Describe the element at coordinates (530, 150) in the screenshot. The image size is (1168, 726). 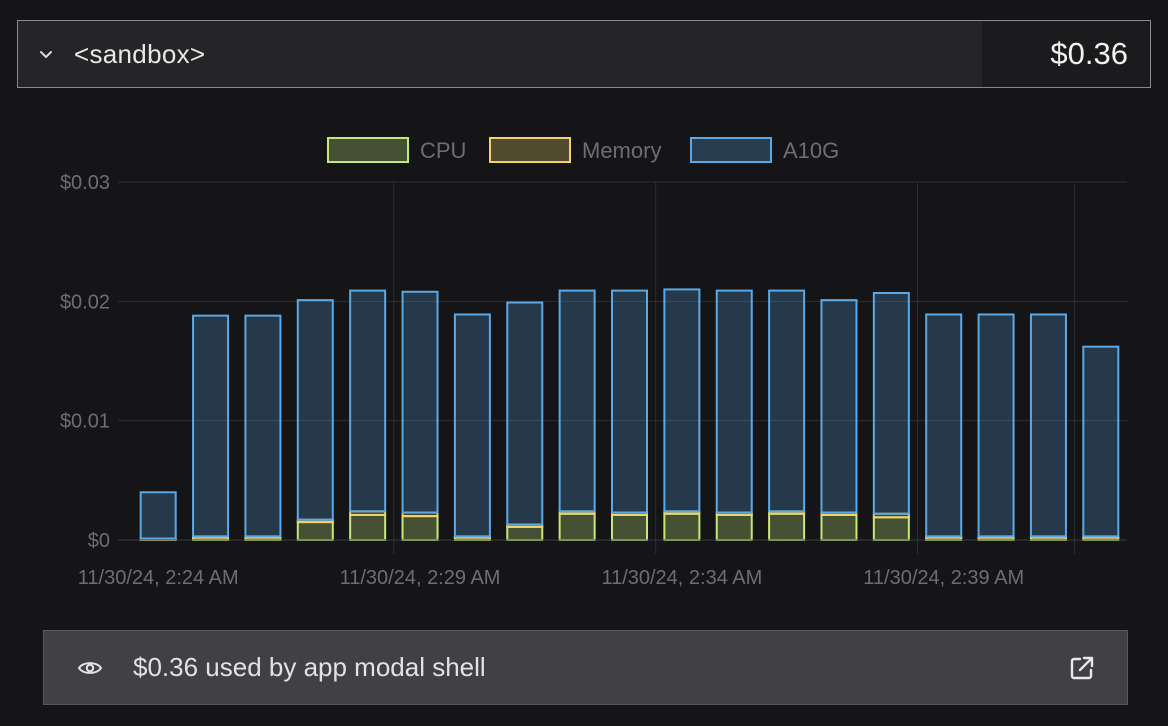
I see `legend-swatch-memory` at that location.